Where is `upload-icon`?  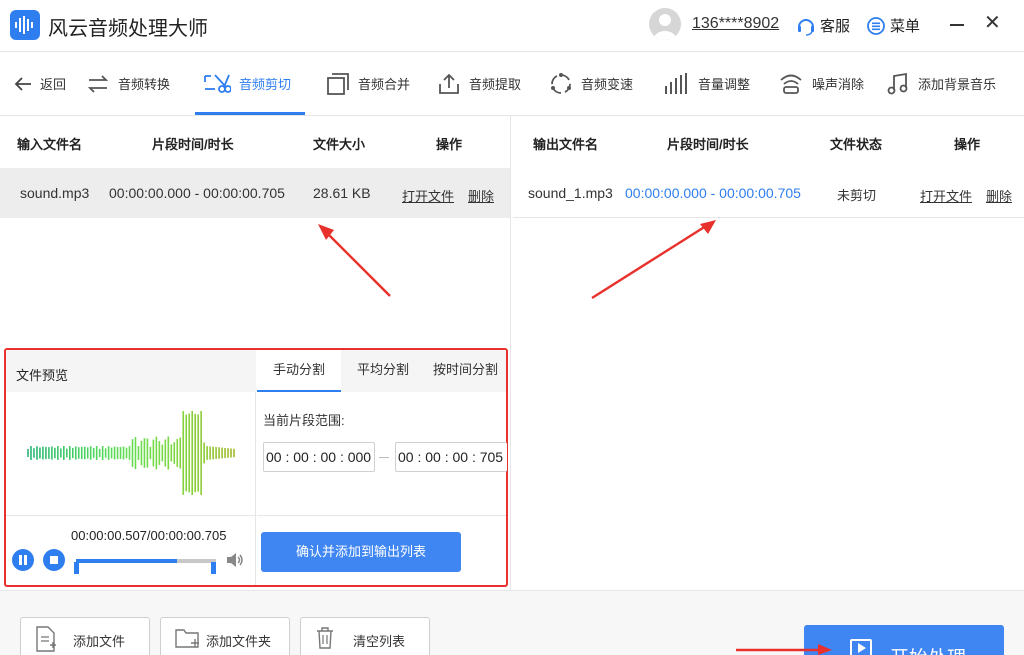 upload-icon is located at coordinates (449, 83).